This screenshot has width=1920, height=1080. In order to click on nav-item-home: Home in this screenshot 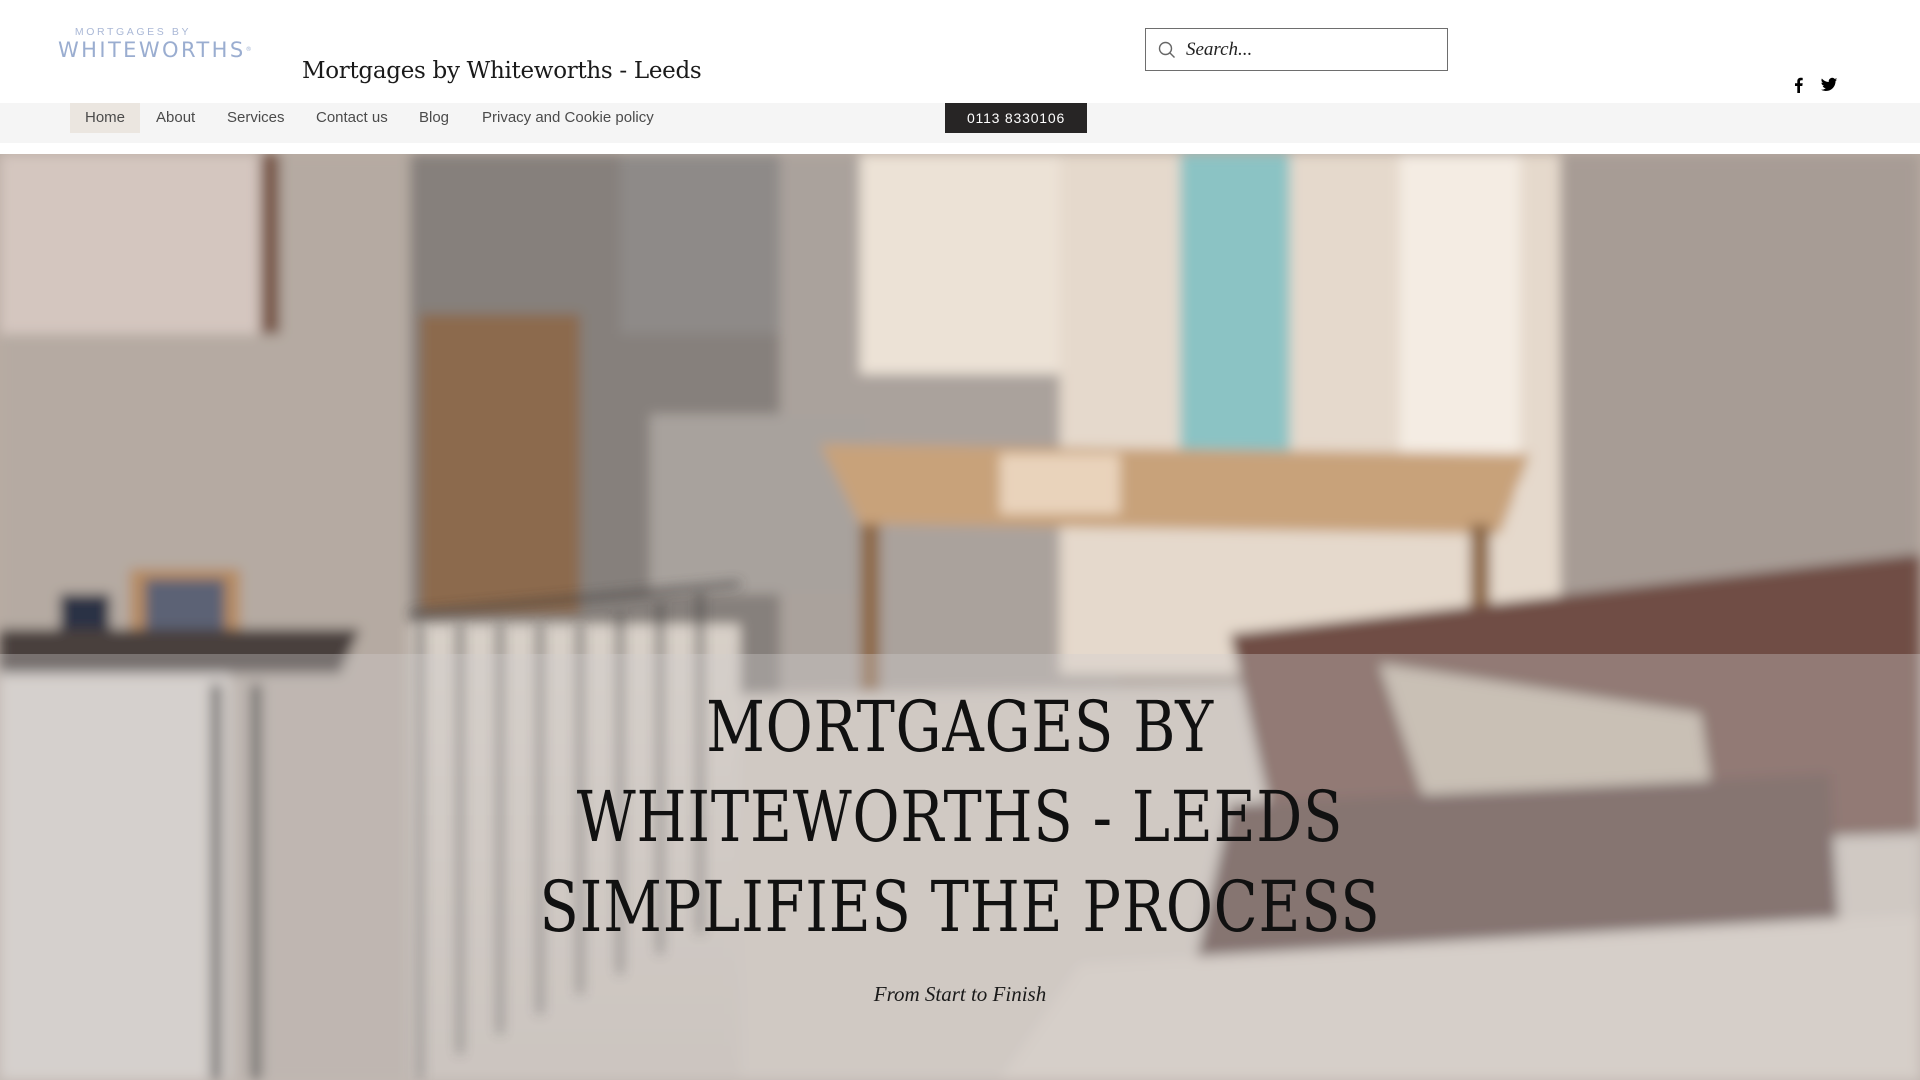, I will do `click(105, 118)`.